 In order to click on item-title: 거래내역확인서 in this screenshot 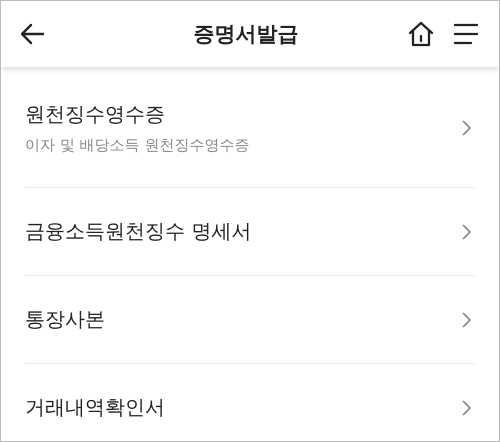, I will do `click(95, 407)`.